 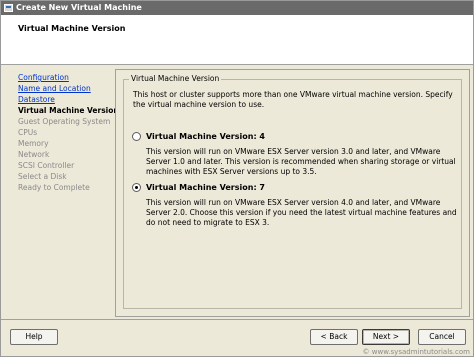 What do you see at coordinates (237, 8) in the screenshot?
I see `title-bar: Create New Virtual Machine` at bounding box center [237, 8].